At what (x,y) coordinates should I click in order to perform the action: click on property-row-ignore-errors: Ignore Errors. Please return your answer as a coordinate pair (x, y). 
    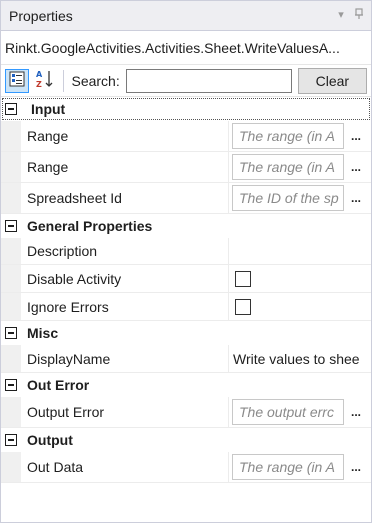
    Looking at the image, I should click on (186, 307).